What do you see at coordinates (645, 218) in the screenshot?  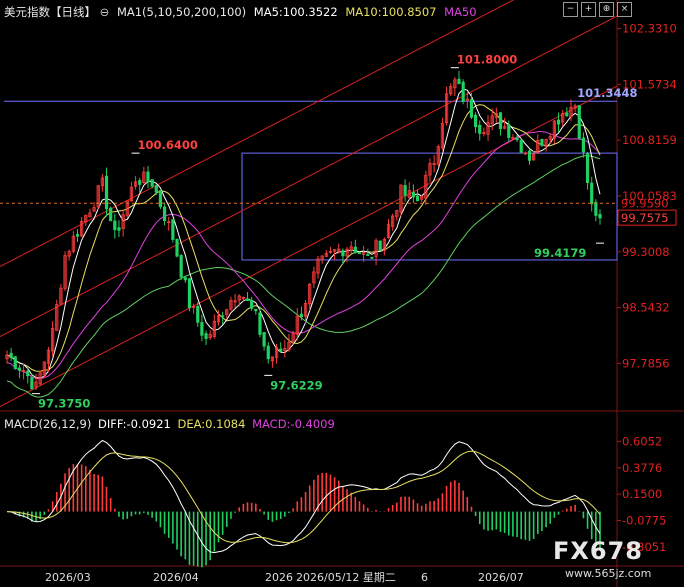 I see `last-price-label: 99.7575` at bounding box center [645, 218].